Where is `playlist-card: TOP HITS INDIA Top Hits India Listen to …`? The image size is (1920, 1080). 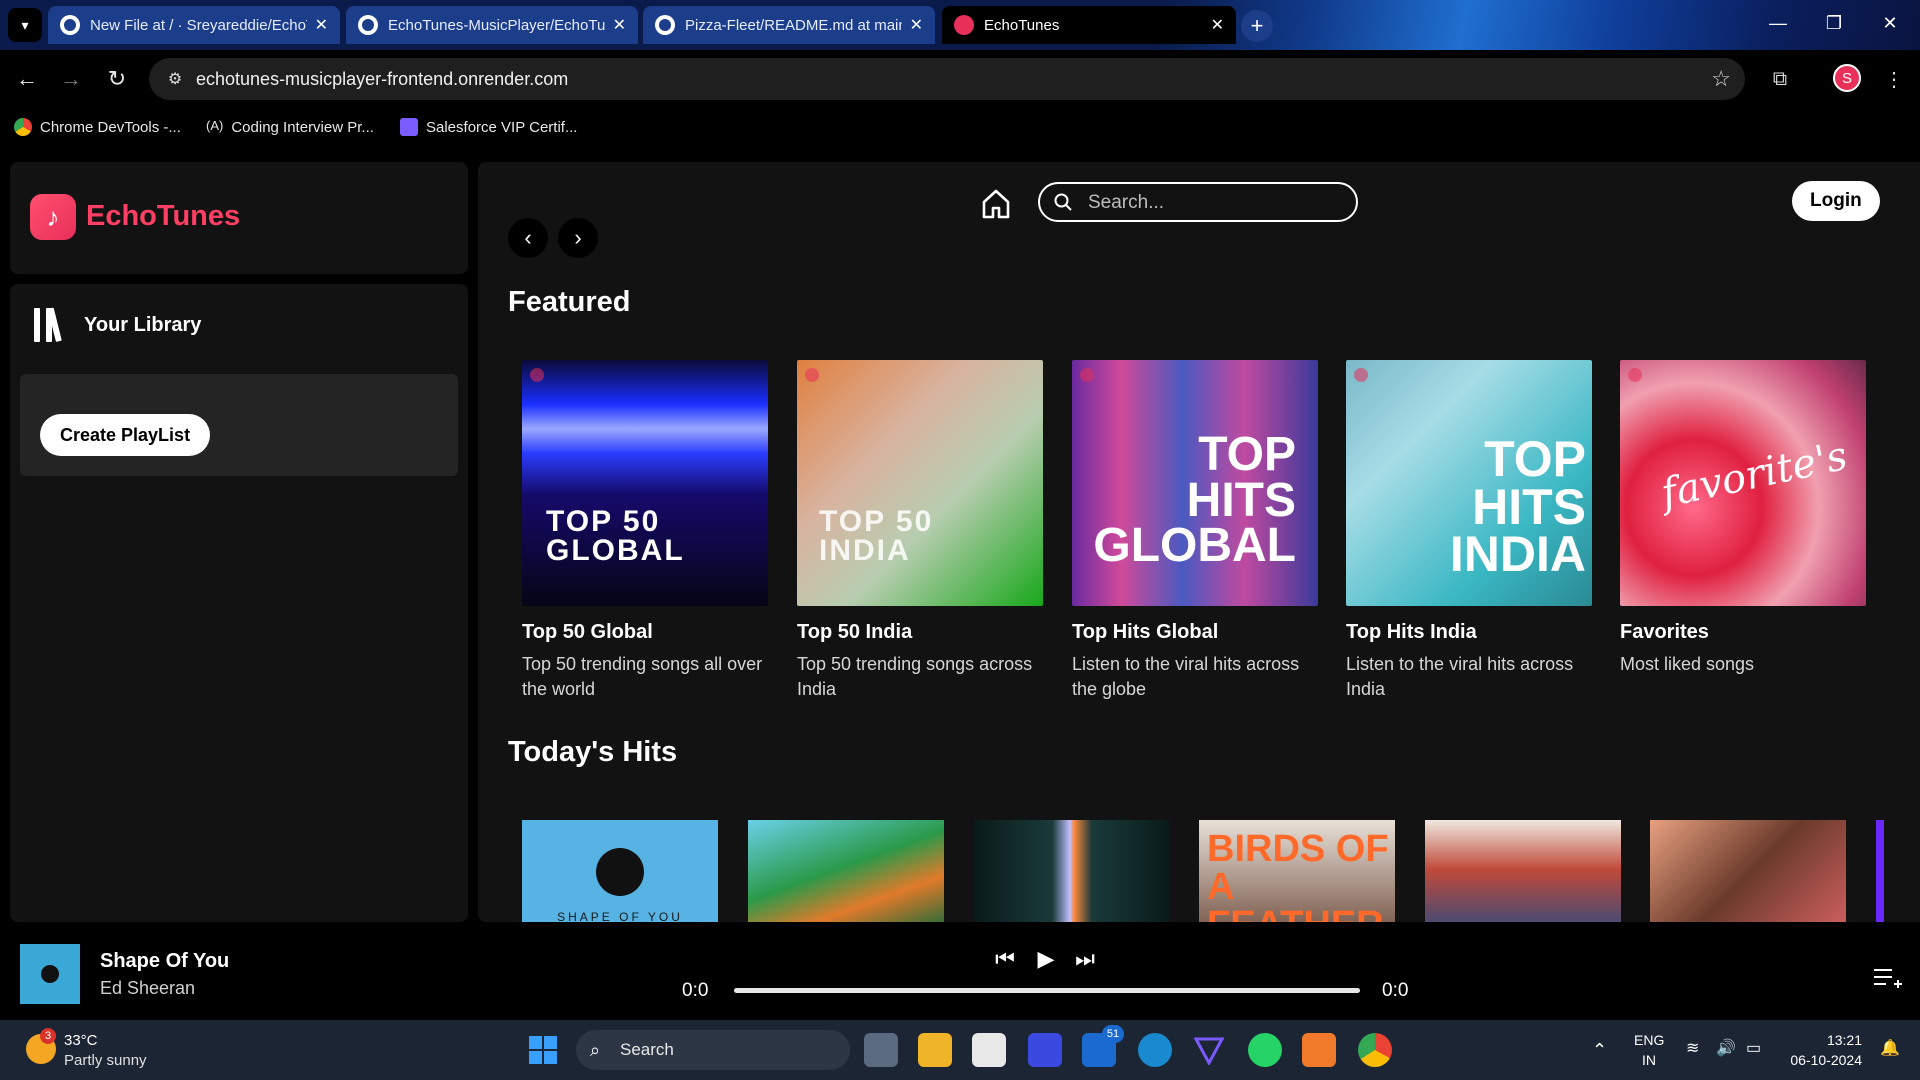 playlist-card: TOP HITS INDIA Top Hits India Listen to … is located at coordinates (1469, 531).